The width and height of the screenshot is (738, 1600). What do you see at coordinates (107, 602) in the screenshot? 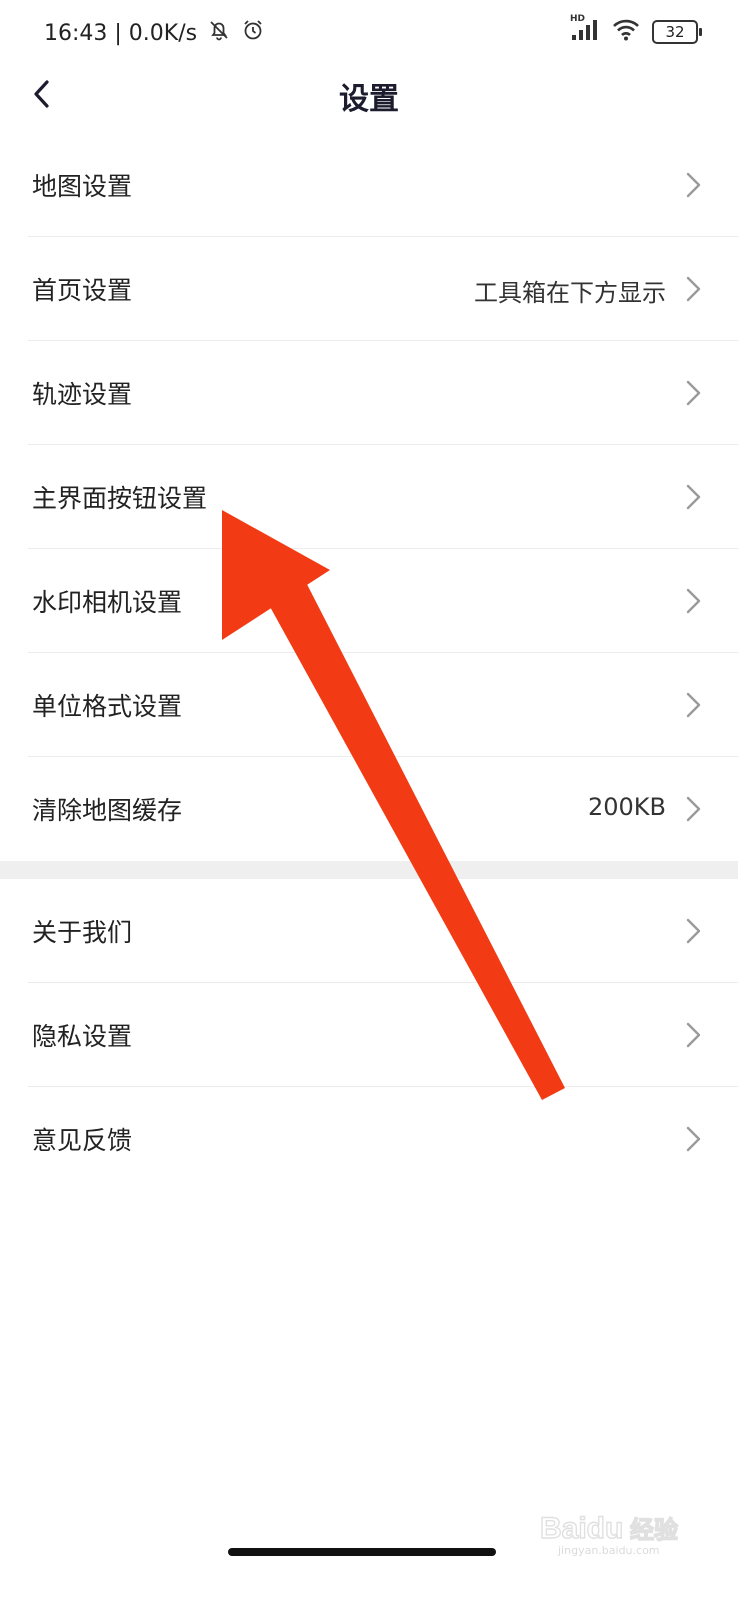
I see `settings-item-label: 水印相机设置` at bounding box center [107, 602].